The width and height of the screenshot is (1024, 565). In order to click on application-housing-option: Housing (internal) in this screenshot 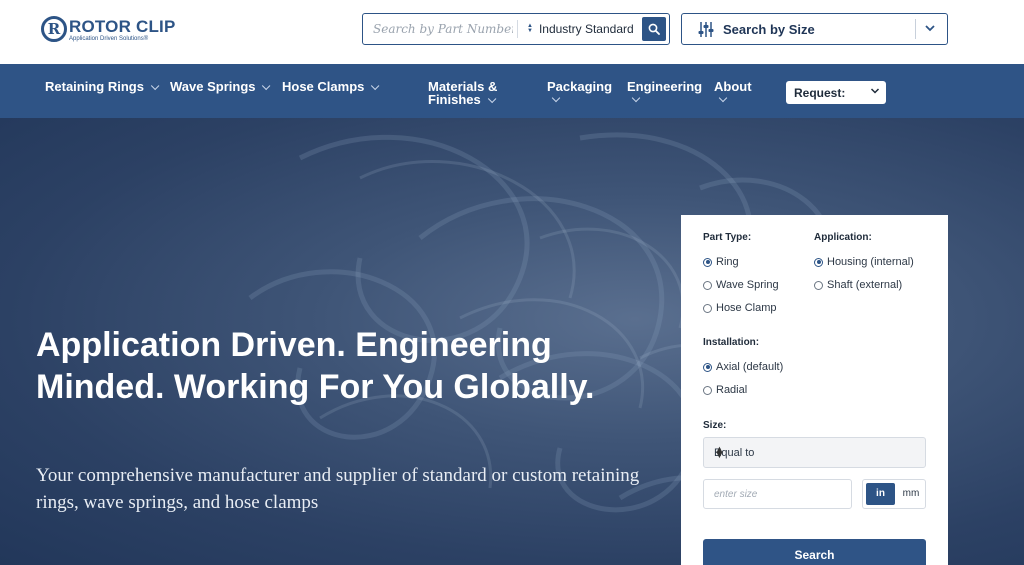, I will do `click(864, 262)`.